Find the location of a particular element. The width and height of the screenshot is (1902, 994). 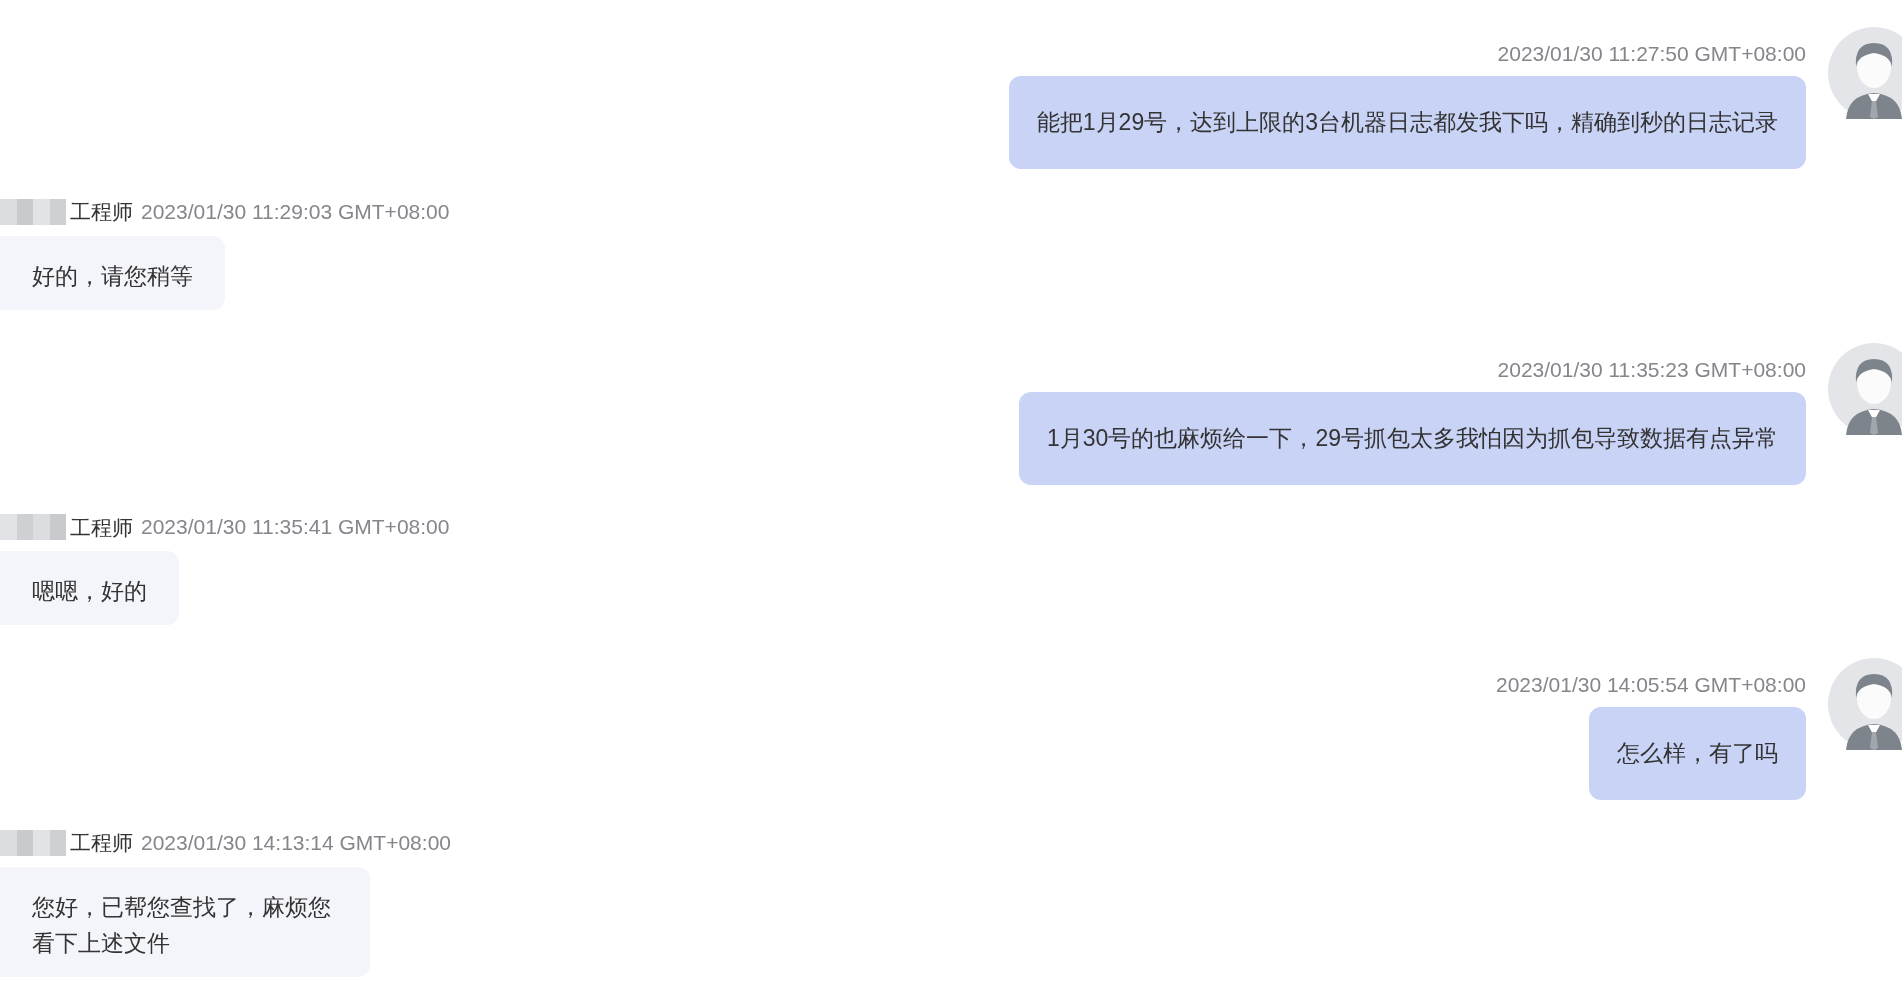

message-bubble: 好的，请您稍等 is located at coordinates (112, 272).